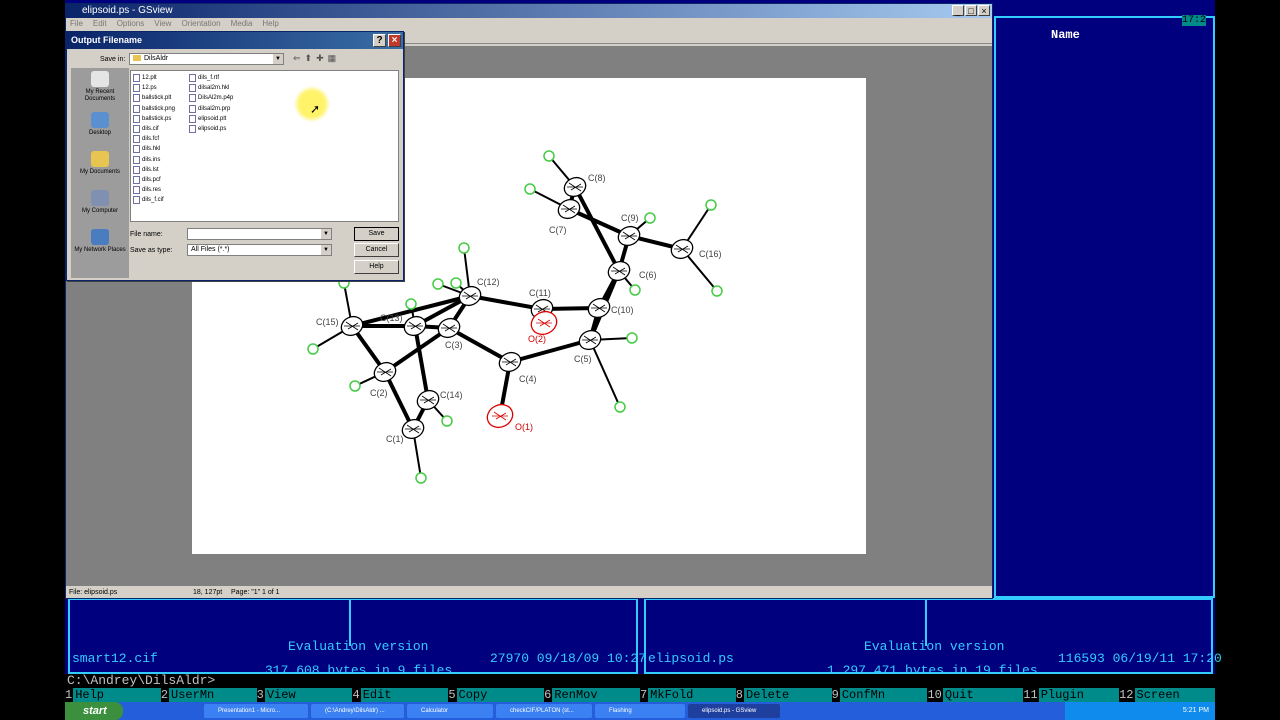 This screenshot has width=1280, height=720. What do you see at coordinates (640, 681) in the screenshot?
I see `command-line: C:\Andrey\DilsAldr>` at bounding box center [640, 681].